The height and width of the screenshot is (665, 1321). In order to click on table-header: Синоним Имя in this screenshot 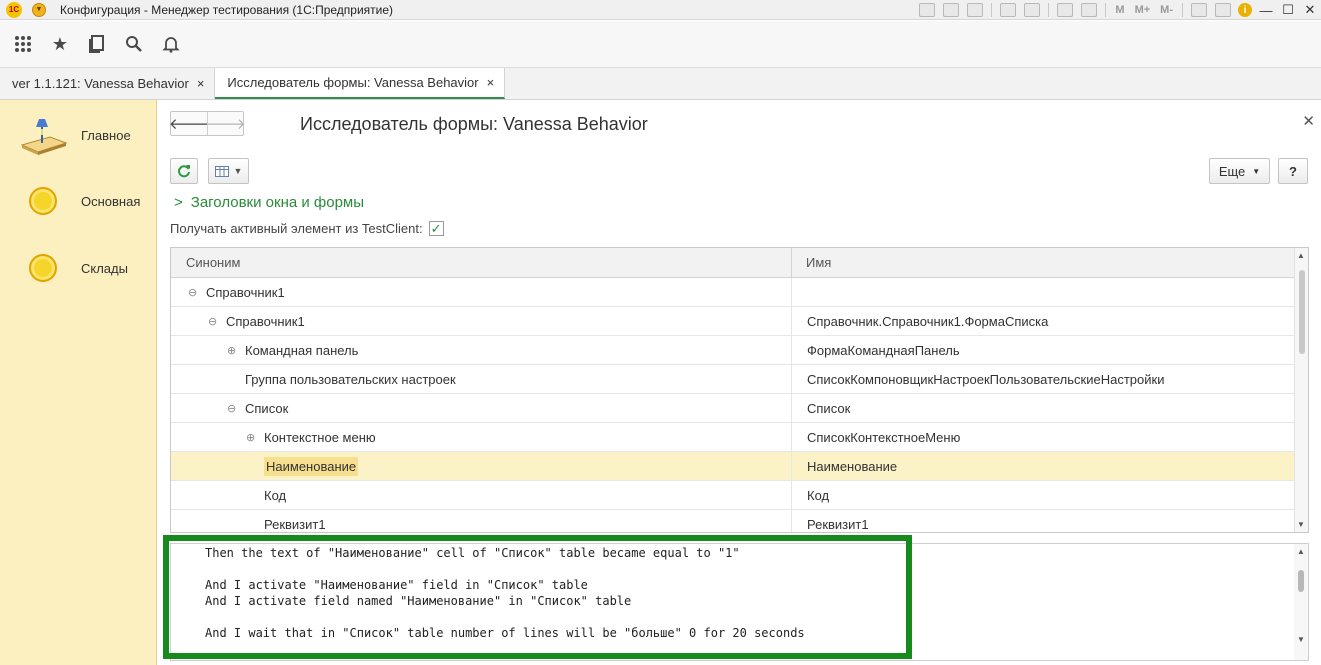, I will do `click(733, 263)`.